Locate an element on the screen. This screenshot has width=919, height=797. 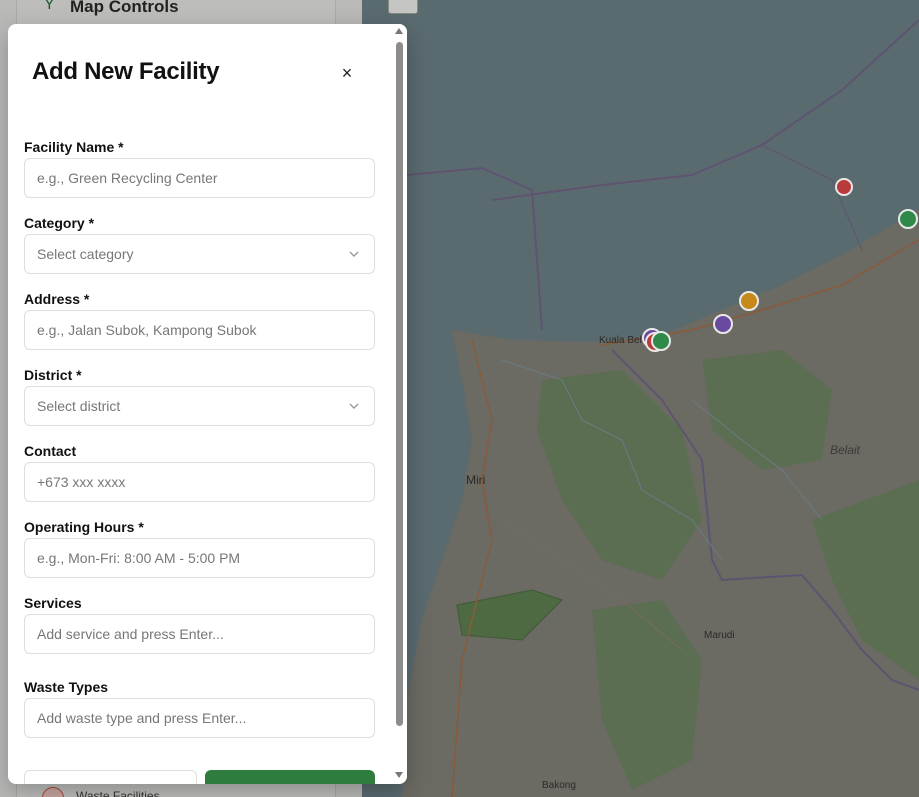
dialog-title: Add New Facility is located at coordinates (126, 71).